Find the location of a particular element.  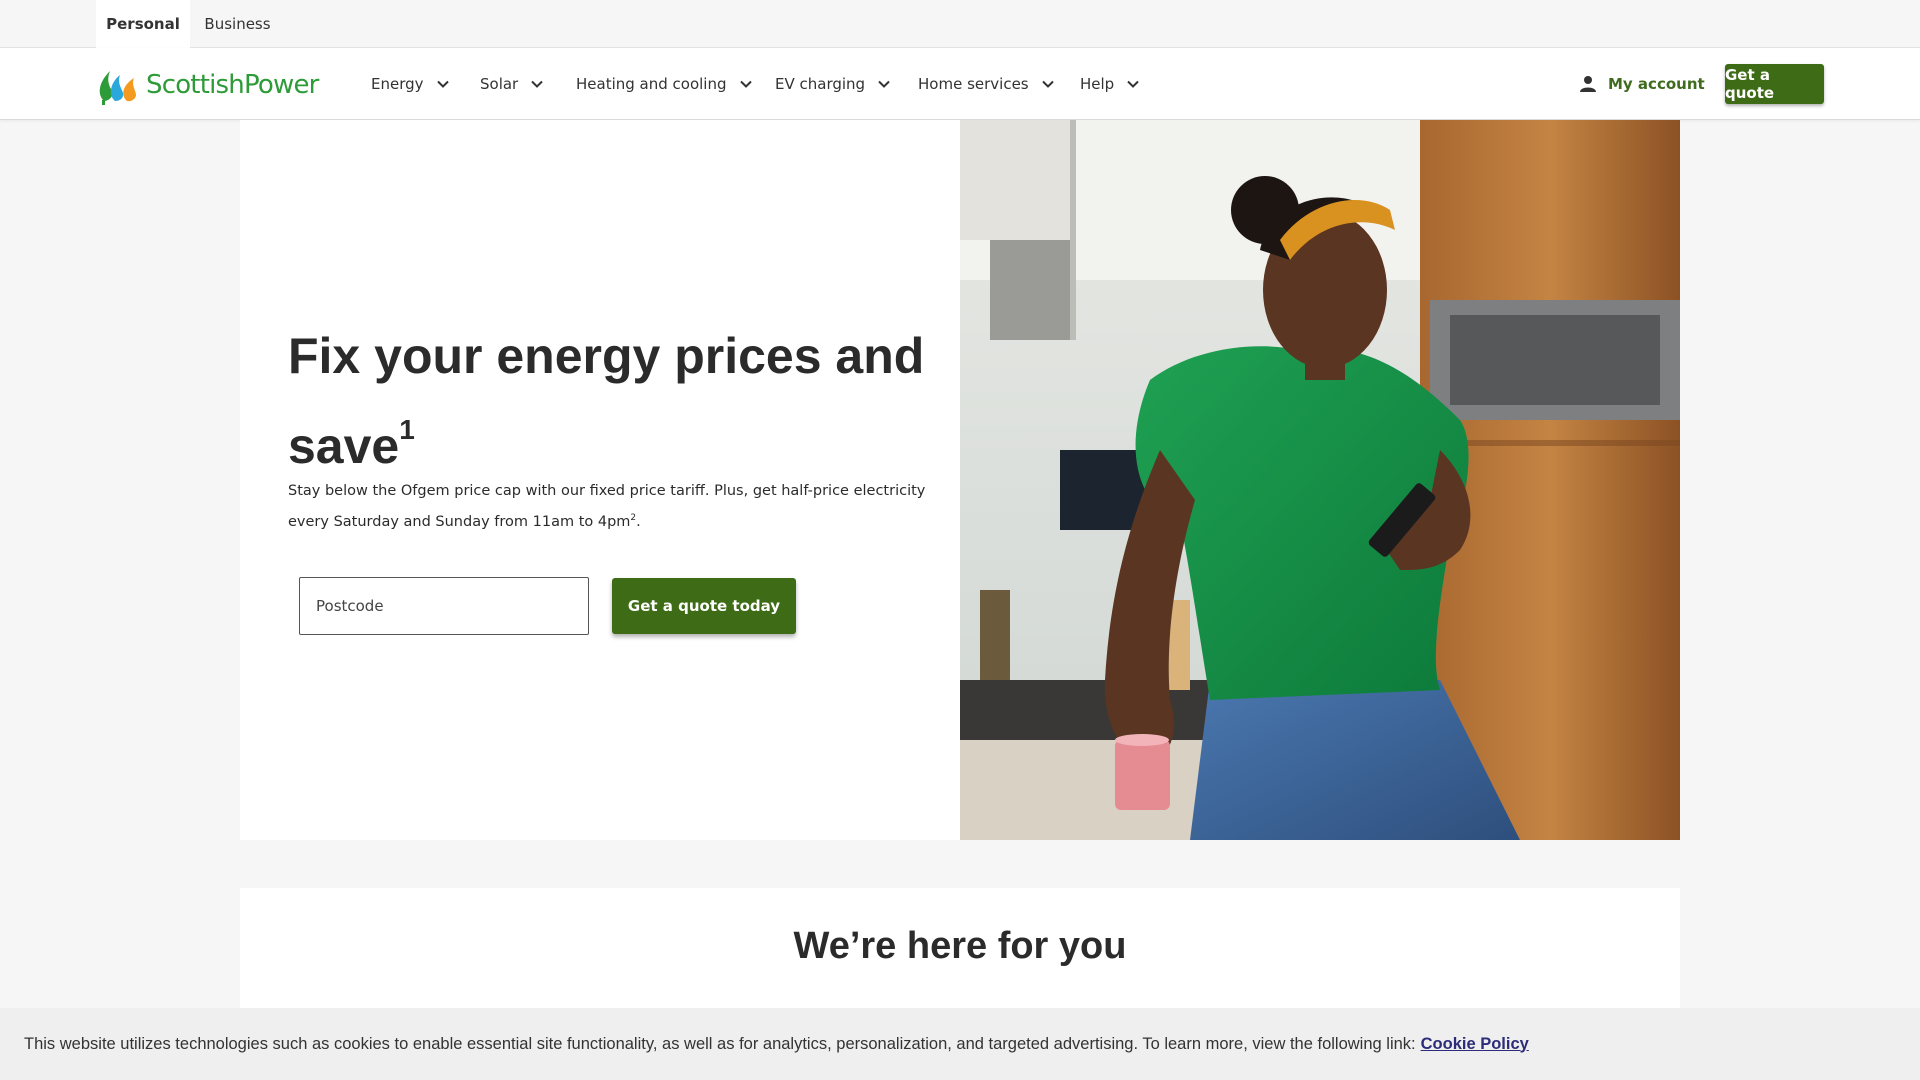

postcode-input is located at coordinates (444, 606).